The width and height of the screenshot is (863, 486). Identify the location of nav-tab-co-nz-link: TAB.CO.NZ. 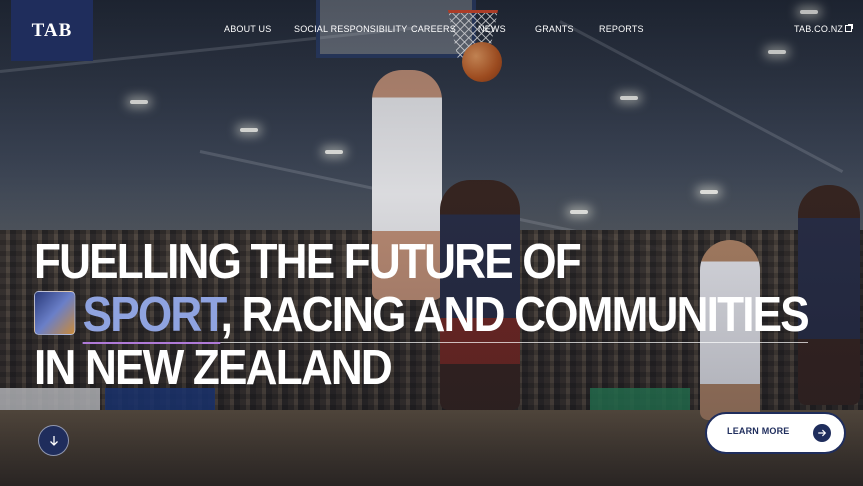
(824, 29).